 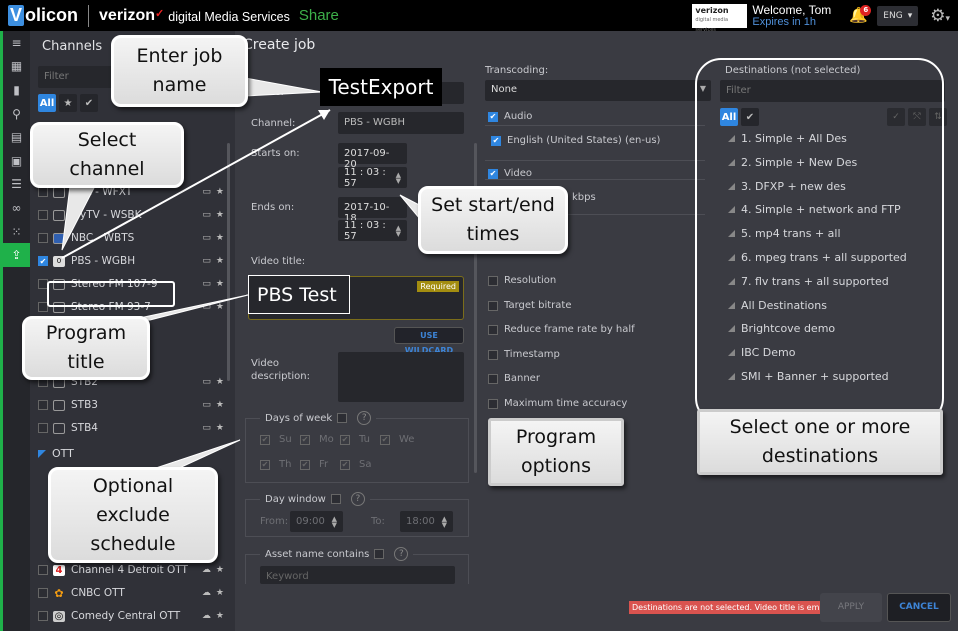 I want to click on callout-enter-job-name: Enter job name, so click(x=179, y=71).